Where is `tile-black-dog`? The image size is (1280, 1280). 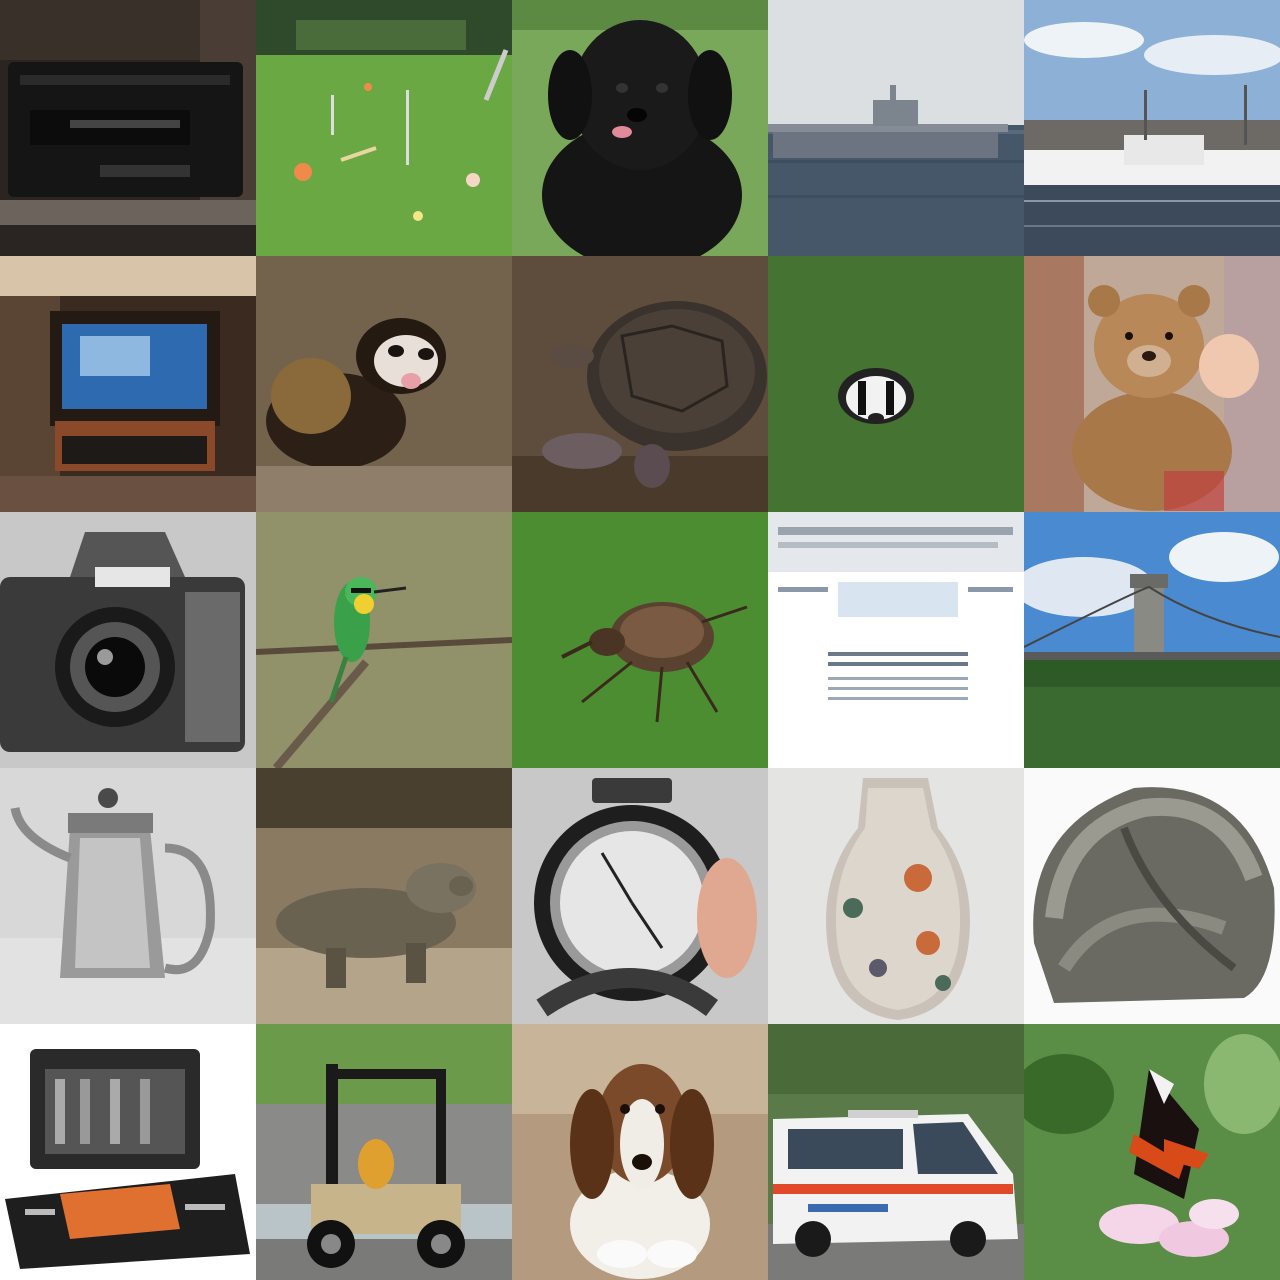
tile-black-dog is located at coordinates (640, 128).